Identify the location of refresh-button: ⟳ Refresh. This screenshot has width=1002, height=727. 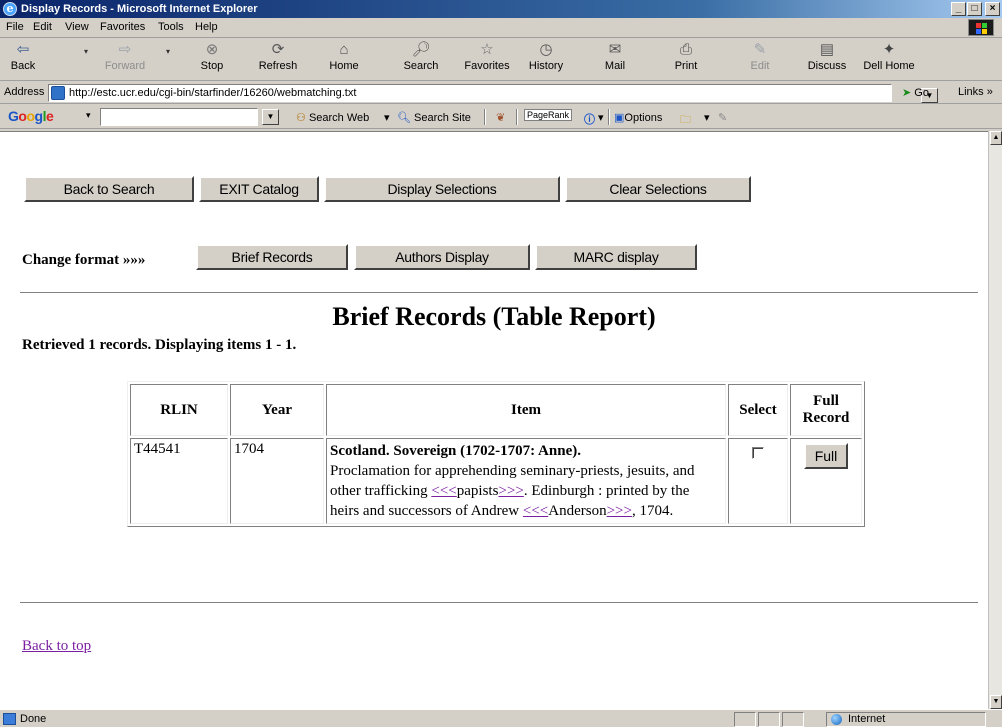
(278, 56).